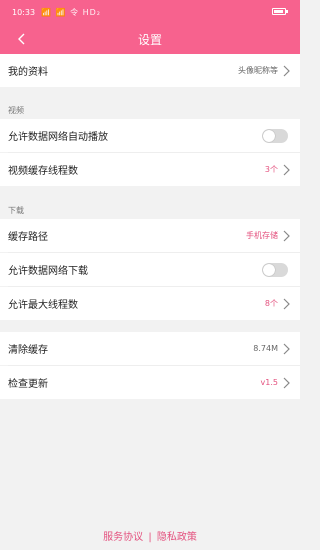 This screenshot has height=550, width=320. Describe the element at coordinates (265, 348) in the screenshot. I see `row-value: 8.74M` at that location.